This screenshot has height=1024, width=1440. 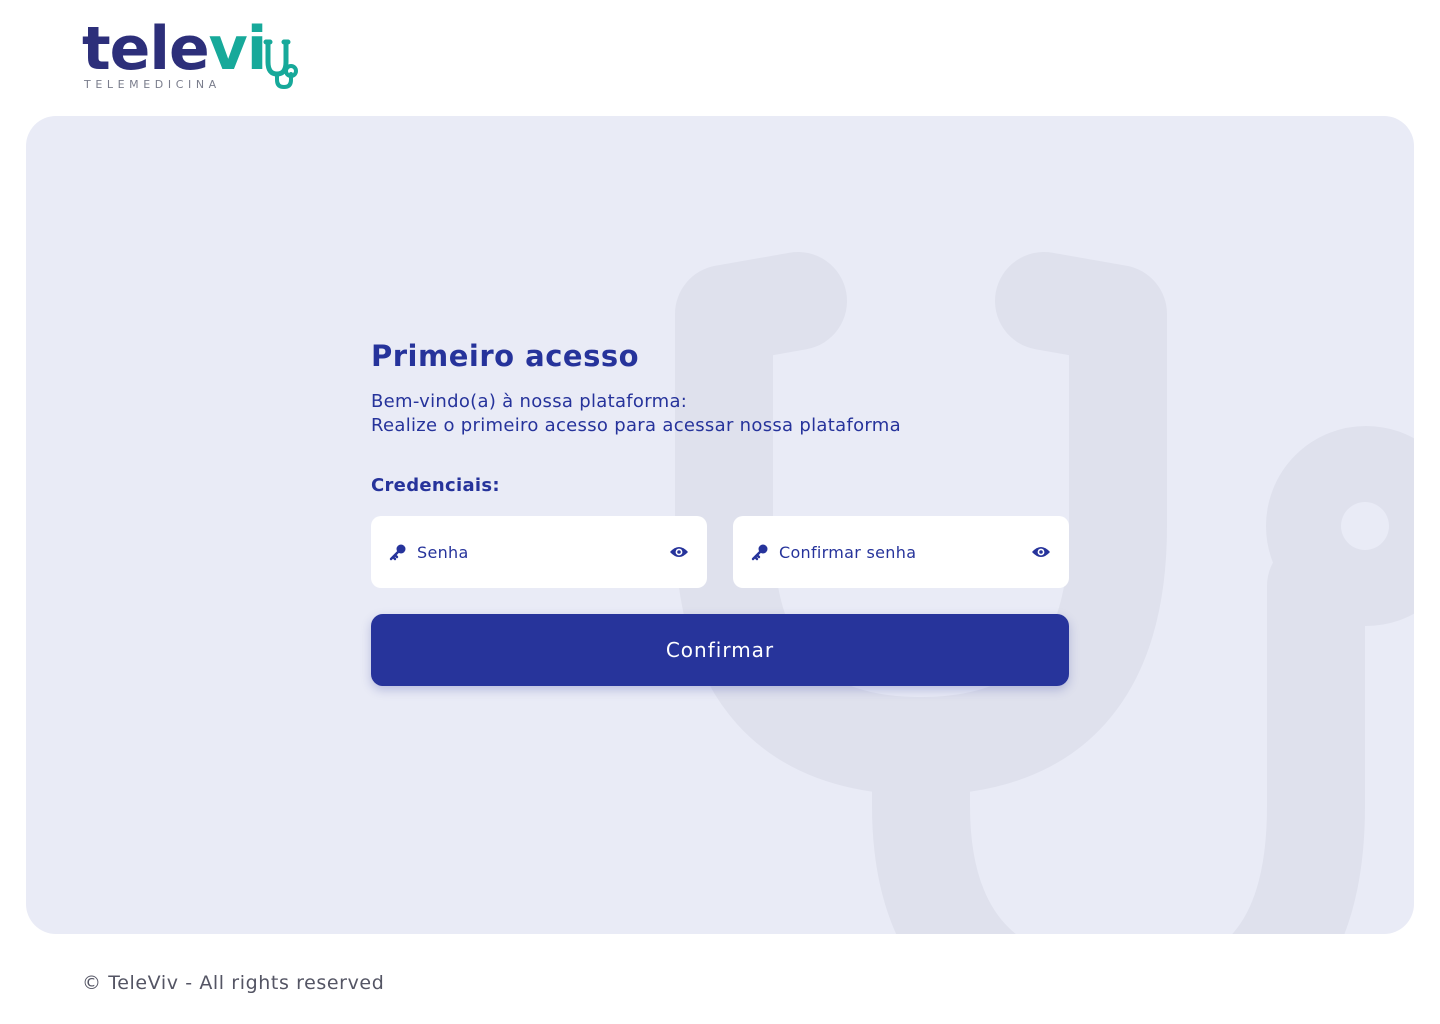 I want to click on brand-name-part2: vi, so click(x=238, y=49).